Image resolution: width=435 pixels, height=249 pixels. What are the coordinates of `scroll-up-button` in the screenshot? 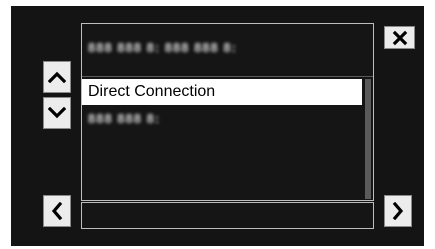 It's located at (57, 77).